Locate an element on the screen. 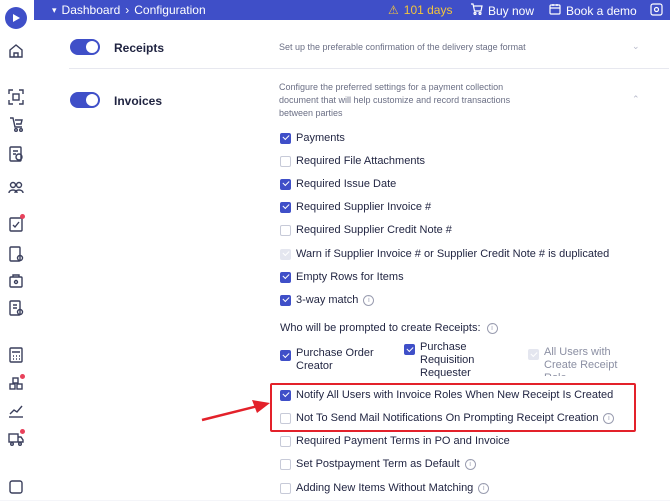 This screenshot has width=670, height=501. scan-icon is located at coordinates (16, 97).